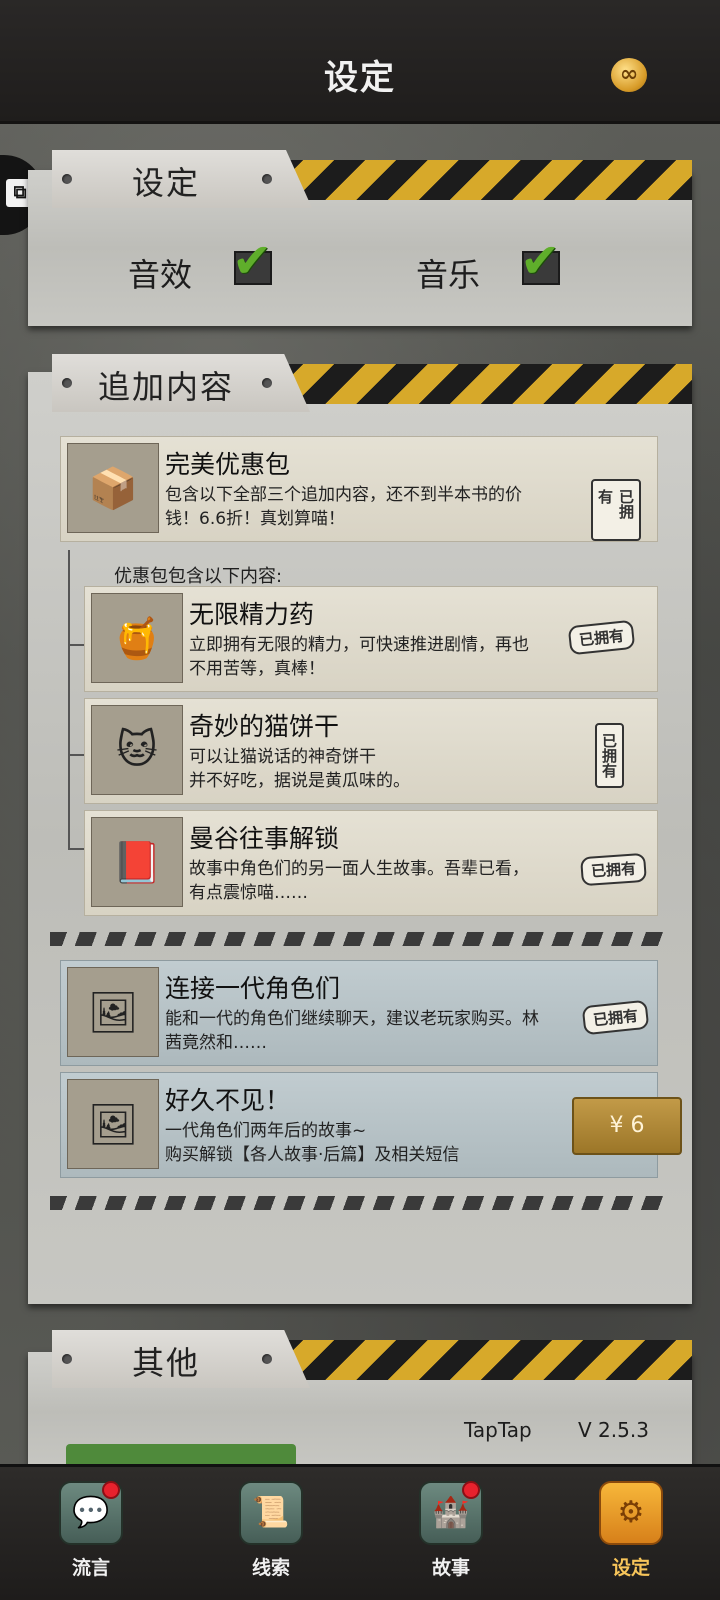 The width and height of the screenshot is (720, 1600). Describe the element at coordinates (359, 657) in the screenshot. I see `item-desc: 立即拥有无限的精力，可快速推进剧情，再也不用苦等，真棒！` at that location.